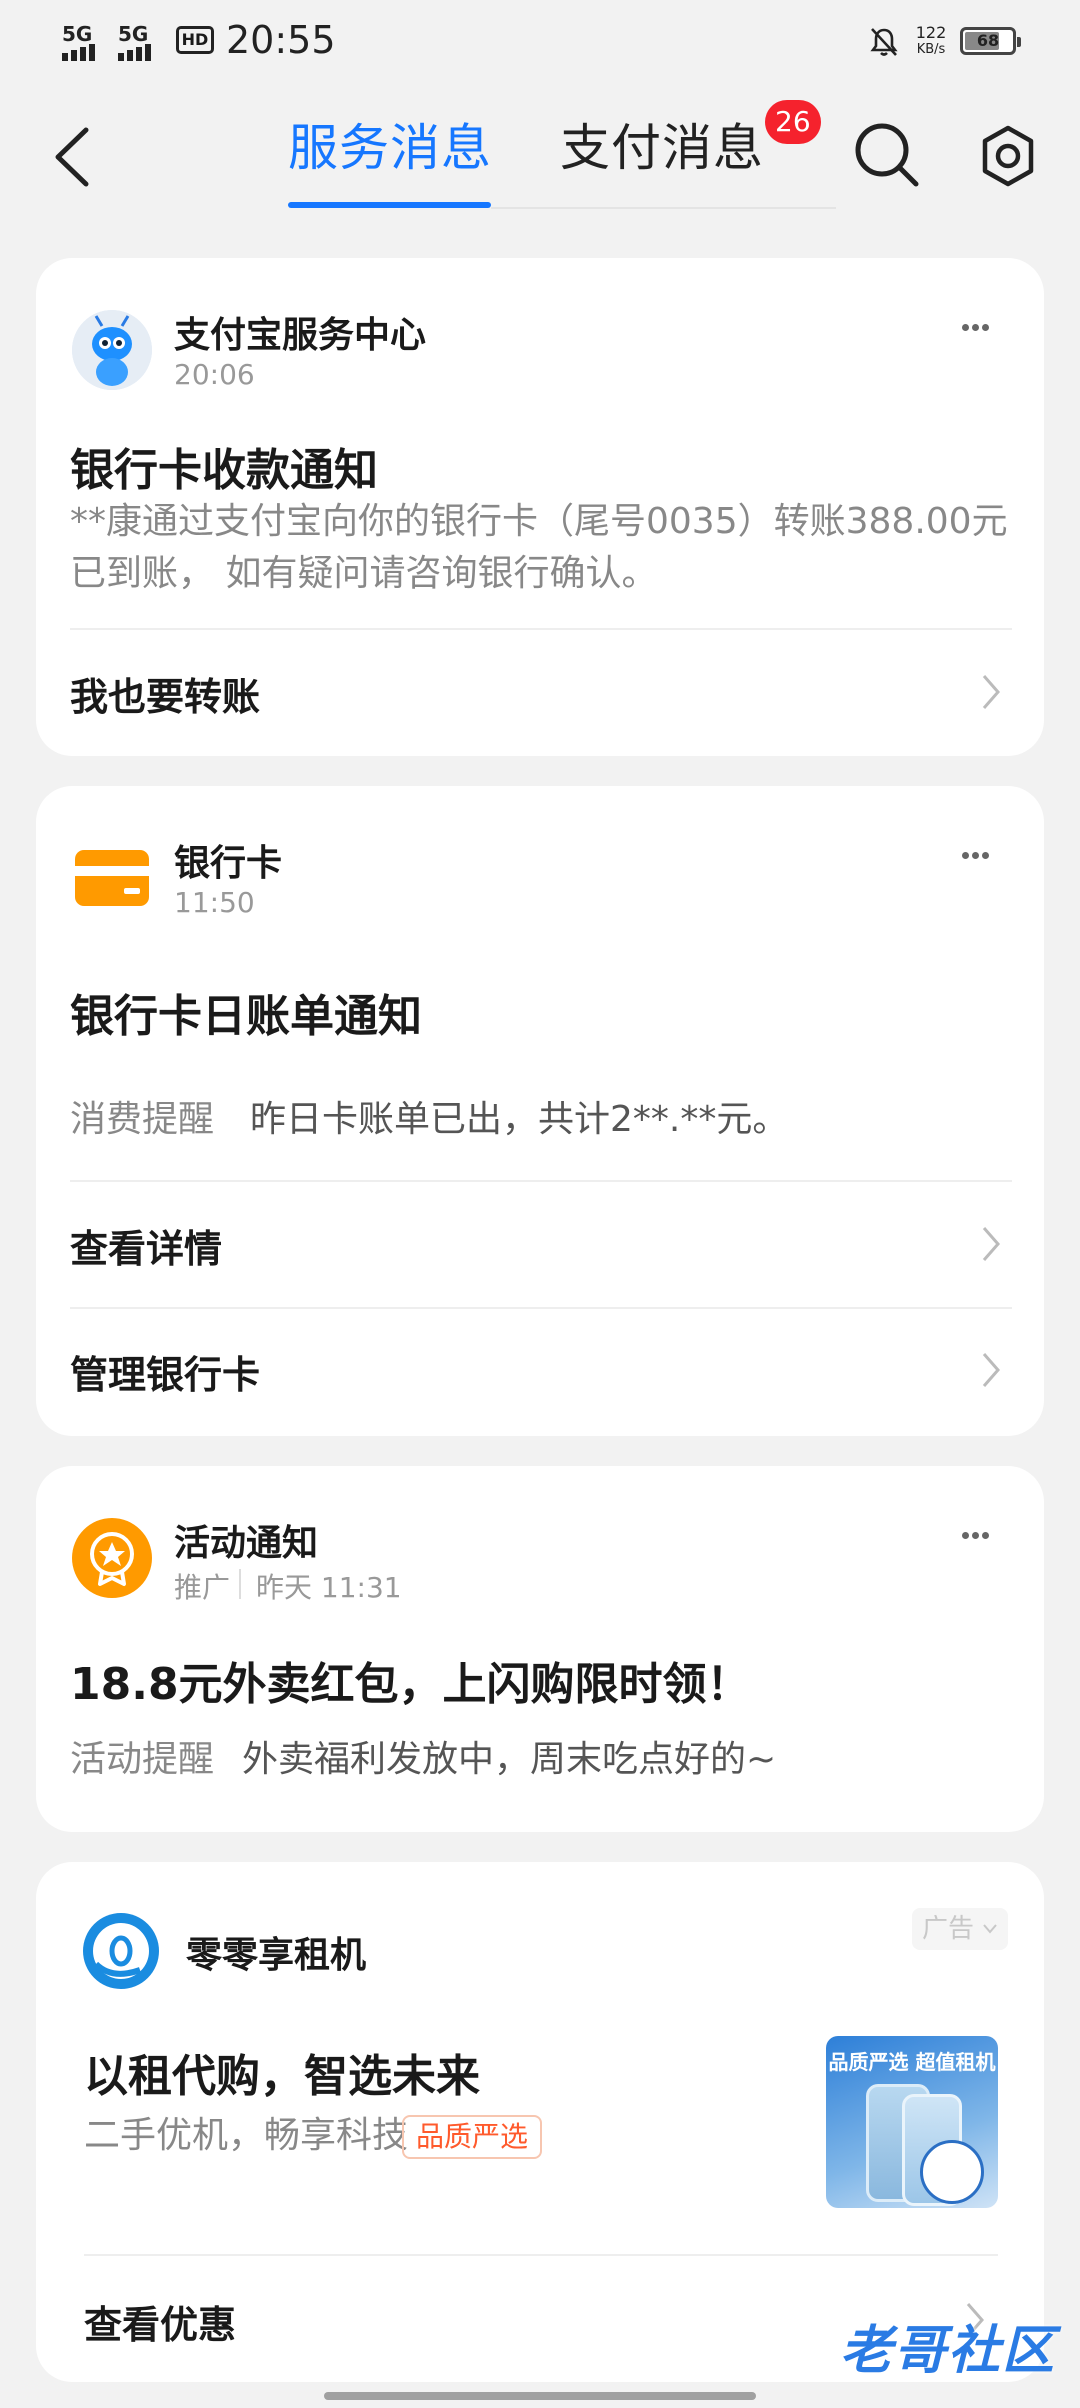 The width and height of the screenshot is (1080, 2408). I want to click on sender-name: 活动通知, so click(246, 1543).